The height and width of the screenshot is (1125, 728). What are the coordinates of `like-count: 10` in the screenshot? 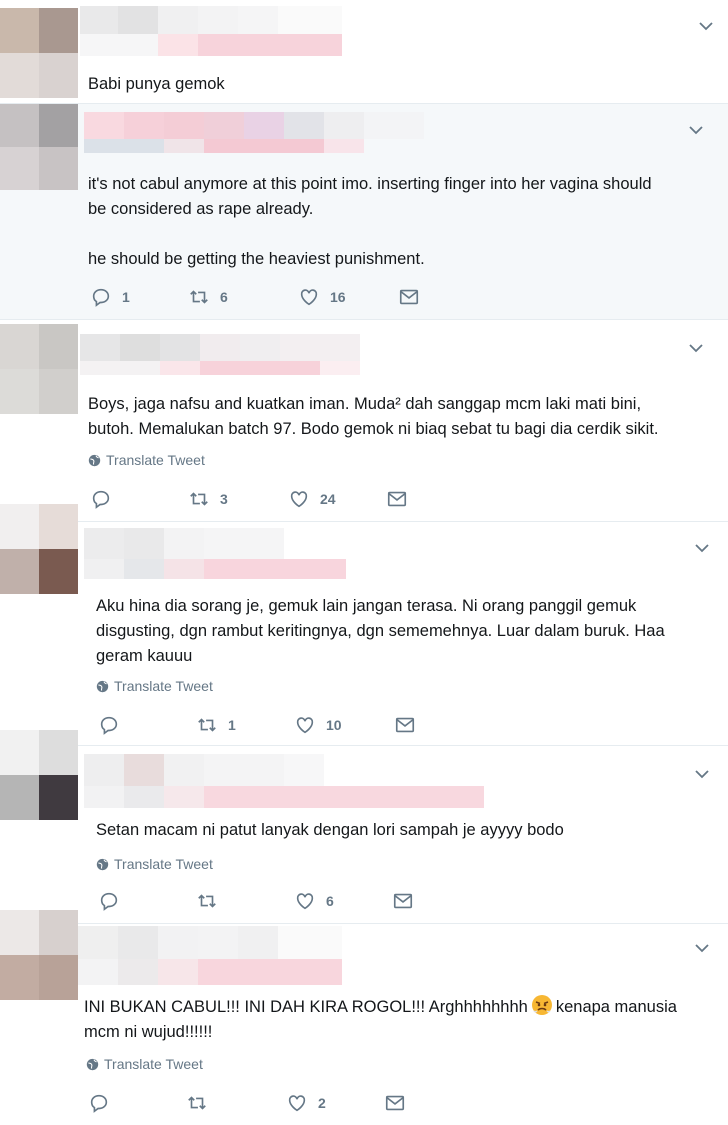 It's located at (334, 725).